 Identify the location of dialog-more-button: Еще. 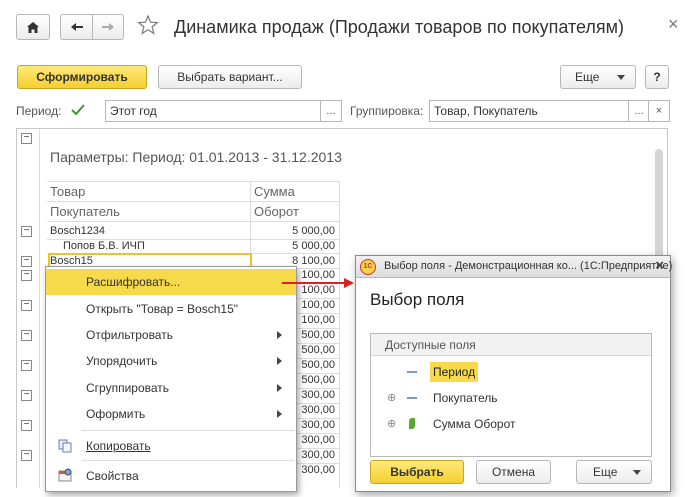
(614, 472).